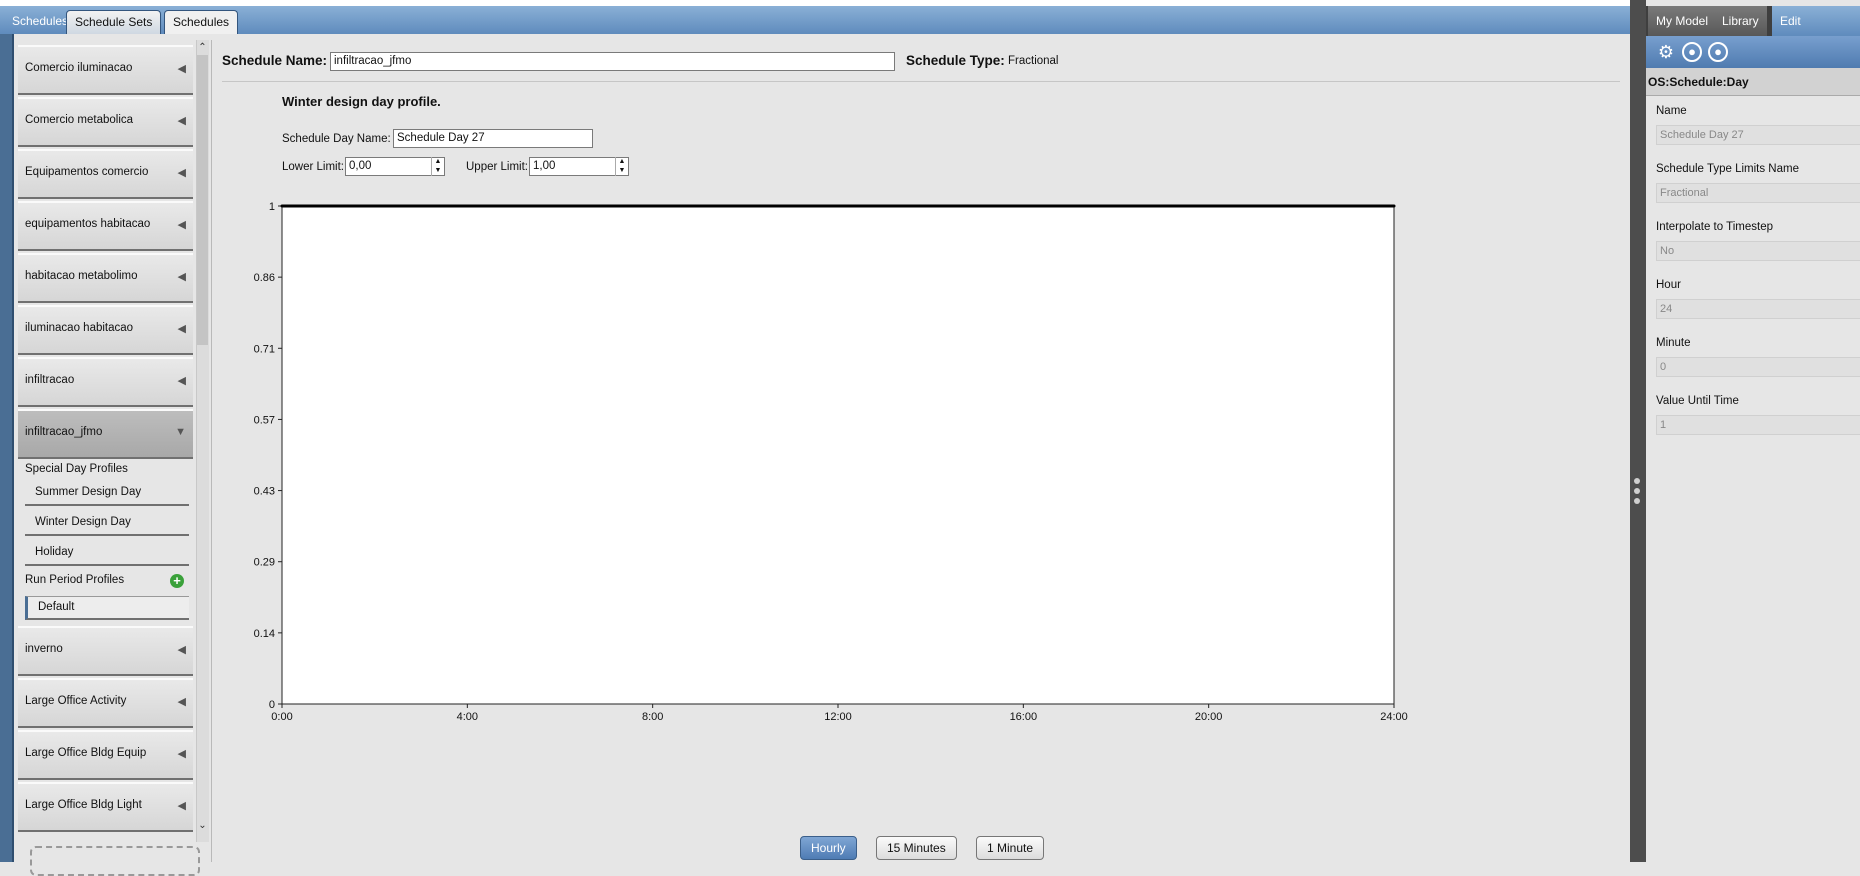 The width and height of the screenshot is (1860, 876). Describe the element at coordinates (1010, 848) in the screenshot. I see `one-minute-button: 1 Minute` at that location.